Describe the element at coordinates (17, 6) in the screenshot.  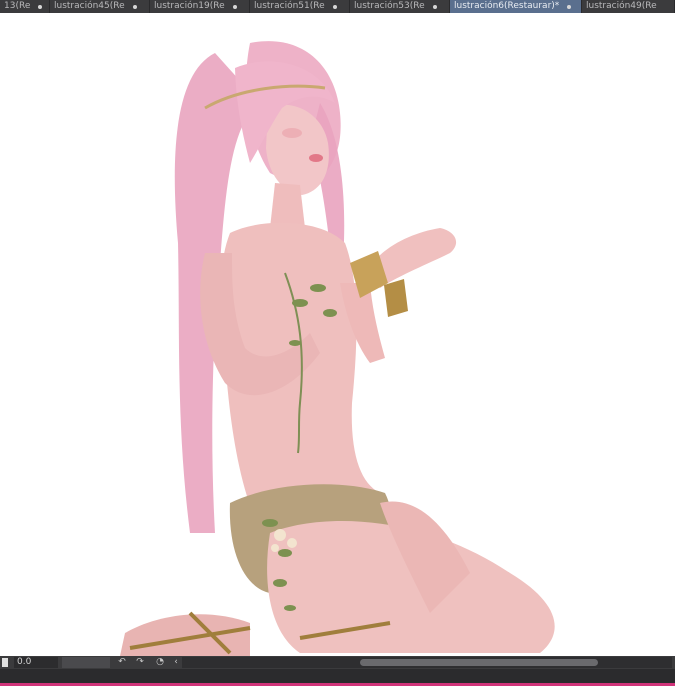
I see `tab-label: 13(Re` at that location.